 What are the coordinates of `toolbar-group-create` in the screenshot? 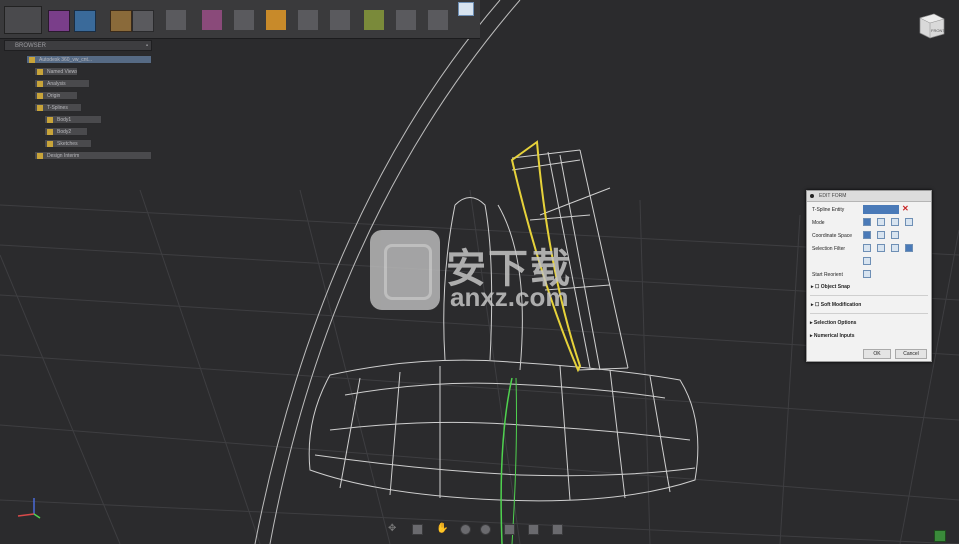 It's located at (76, 19).